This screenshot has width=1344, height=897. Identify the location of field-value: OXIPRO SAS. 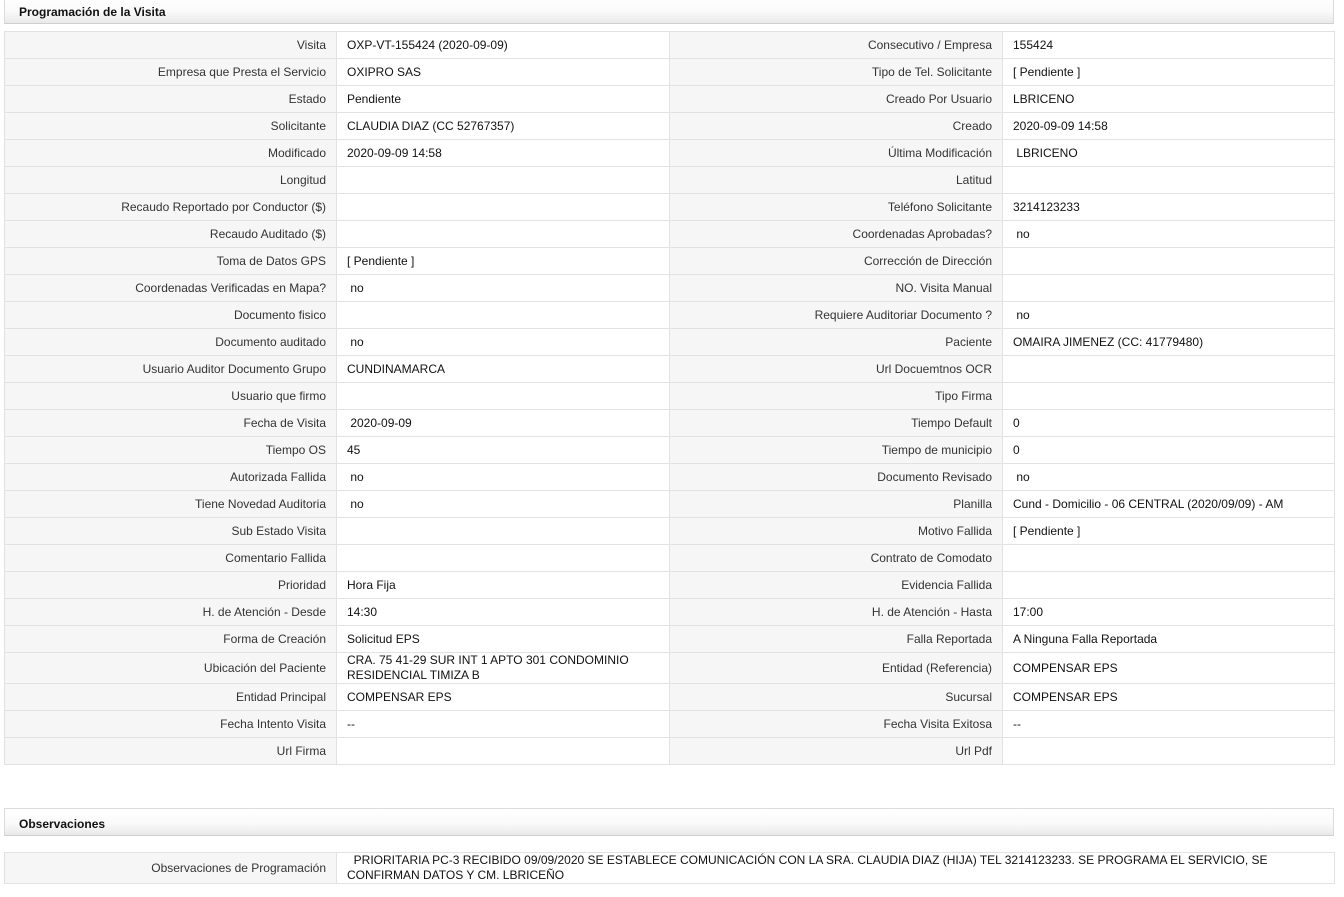
(503, 72).